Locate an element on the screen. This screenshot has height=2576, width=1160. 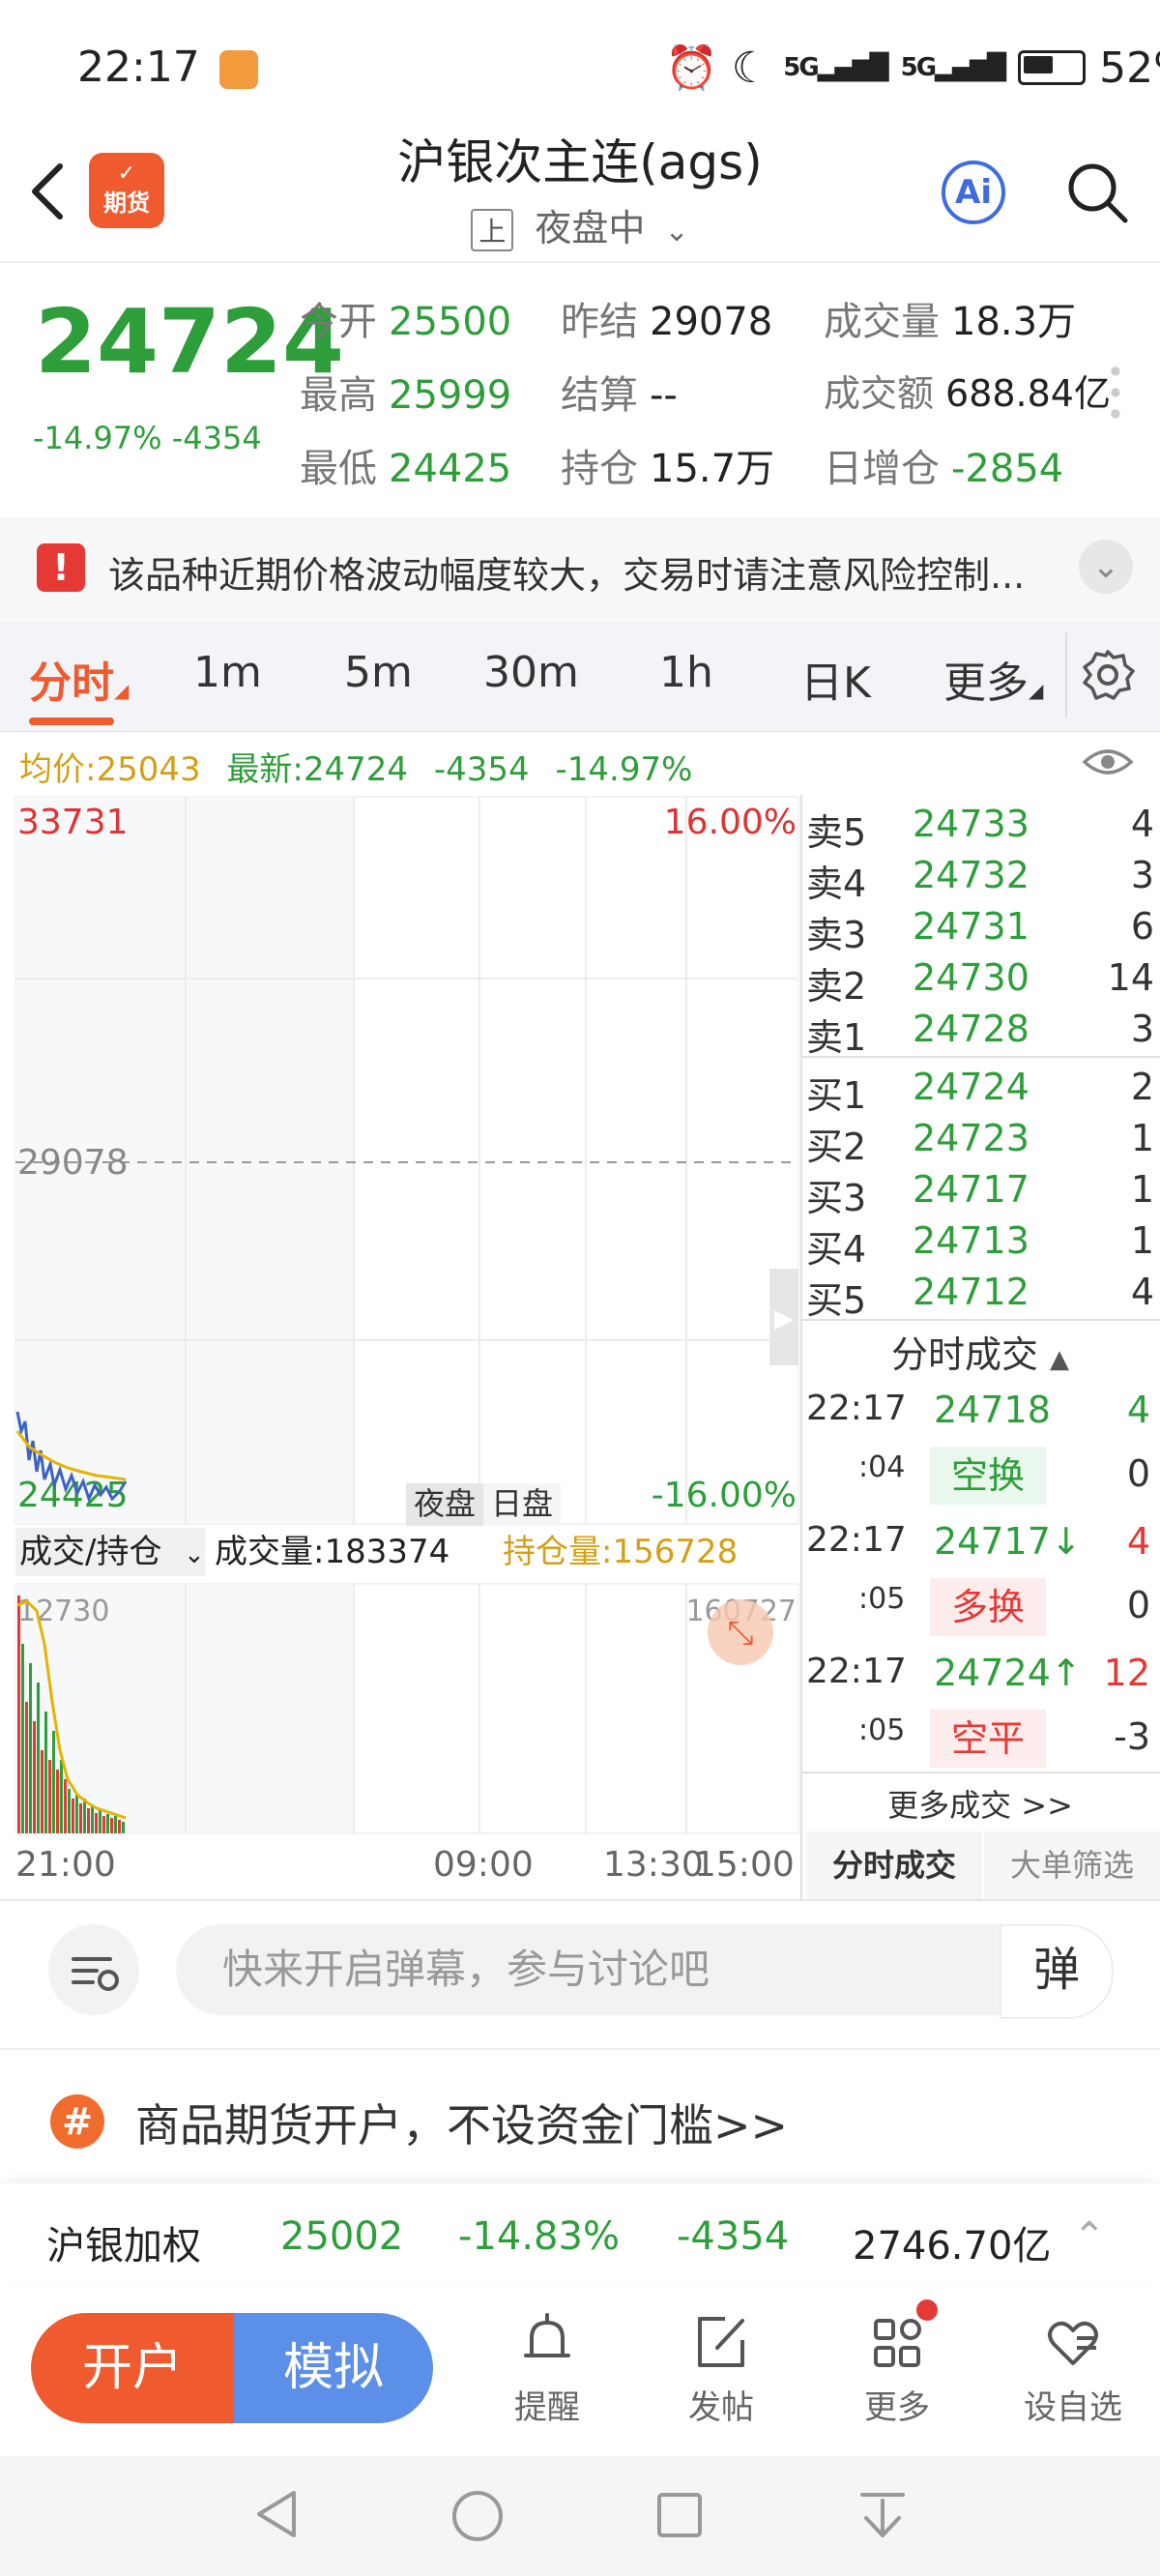
chart-legend: 均价:25043 最新:24724 -4354 -14.97% is located at coordinates (355, 766).